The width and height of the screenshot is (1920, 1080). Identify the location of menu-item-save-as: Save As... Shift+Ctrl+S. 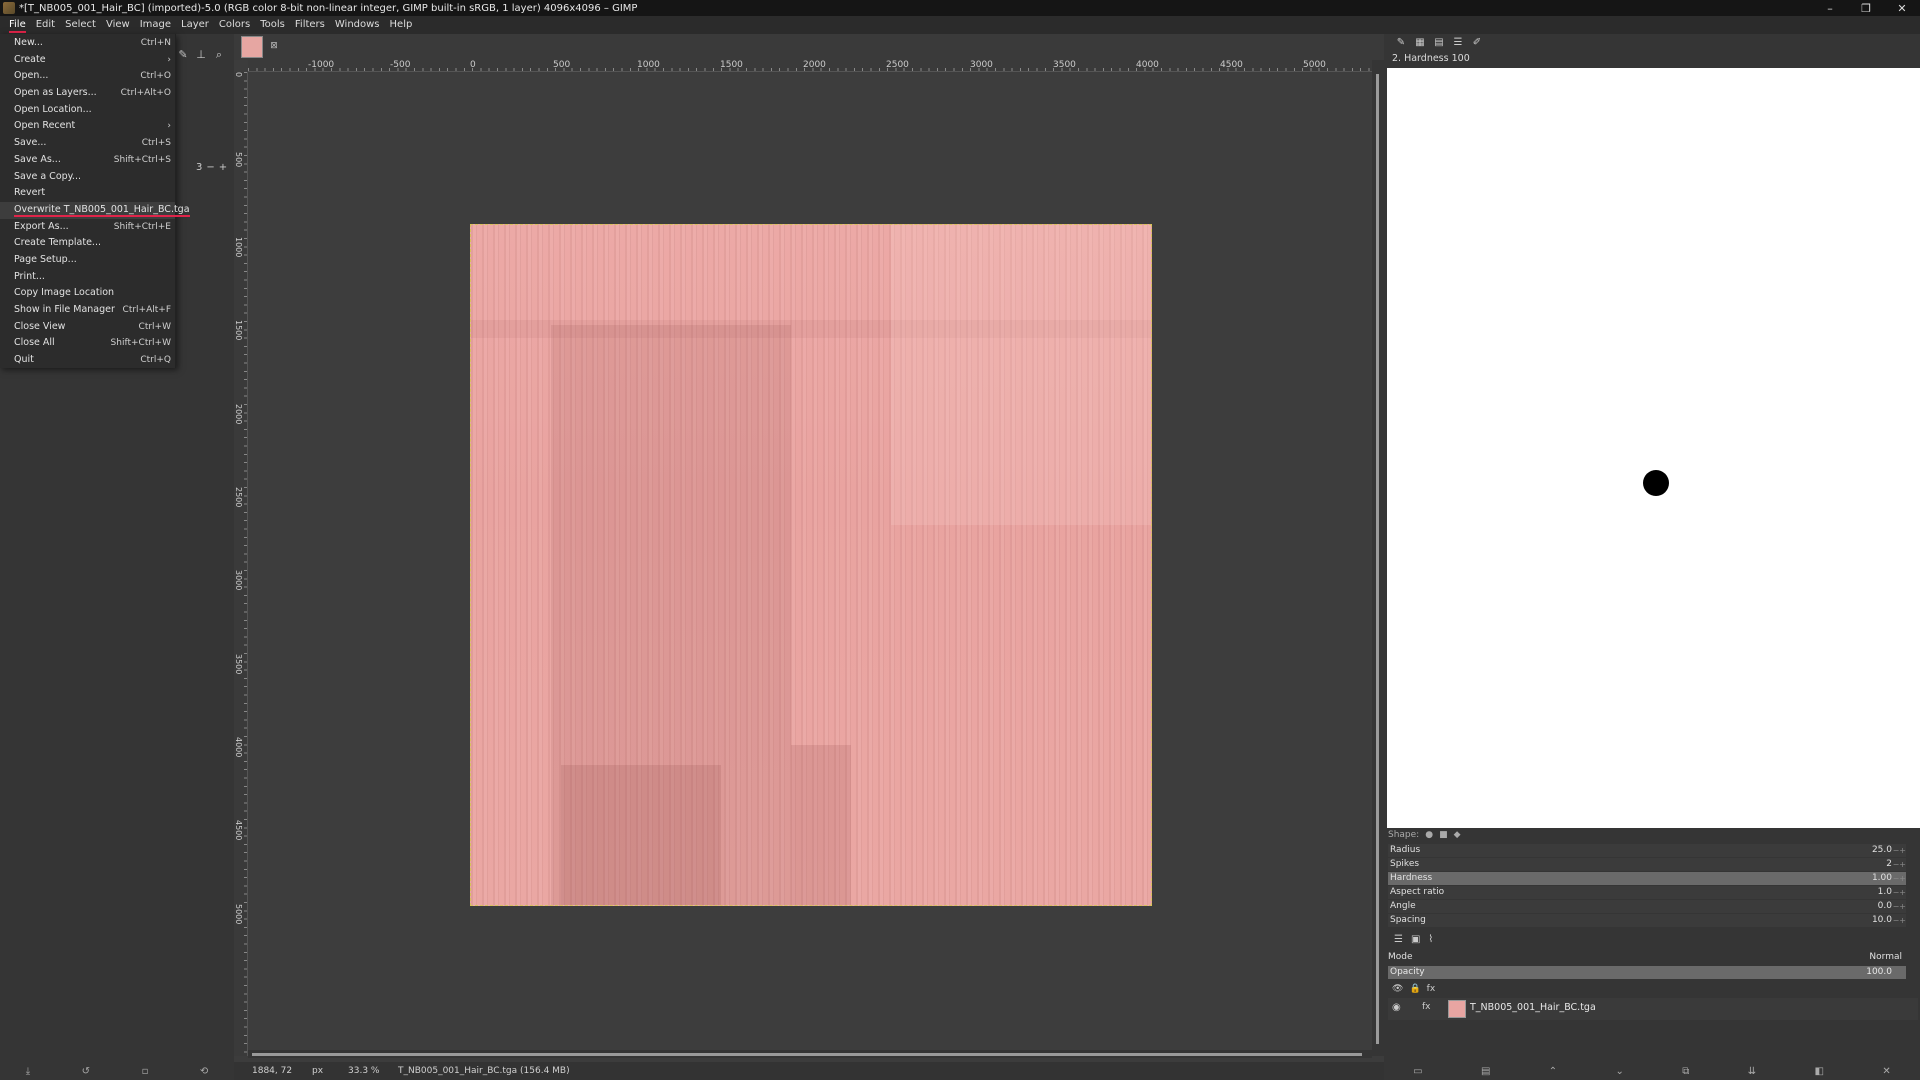
(87, 160).